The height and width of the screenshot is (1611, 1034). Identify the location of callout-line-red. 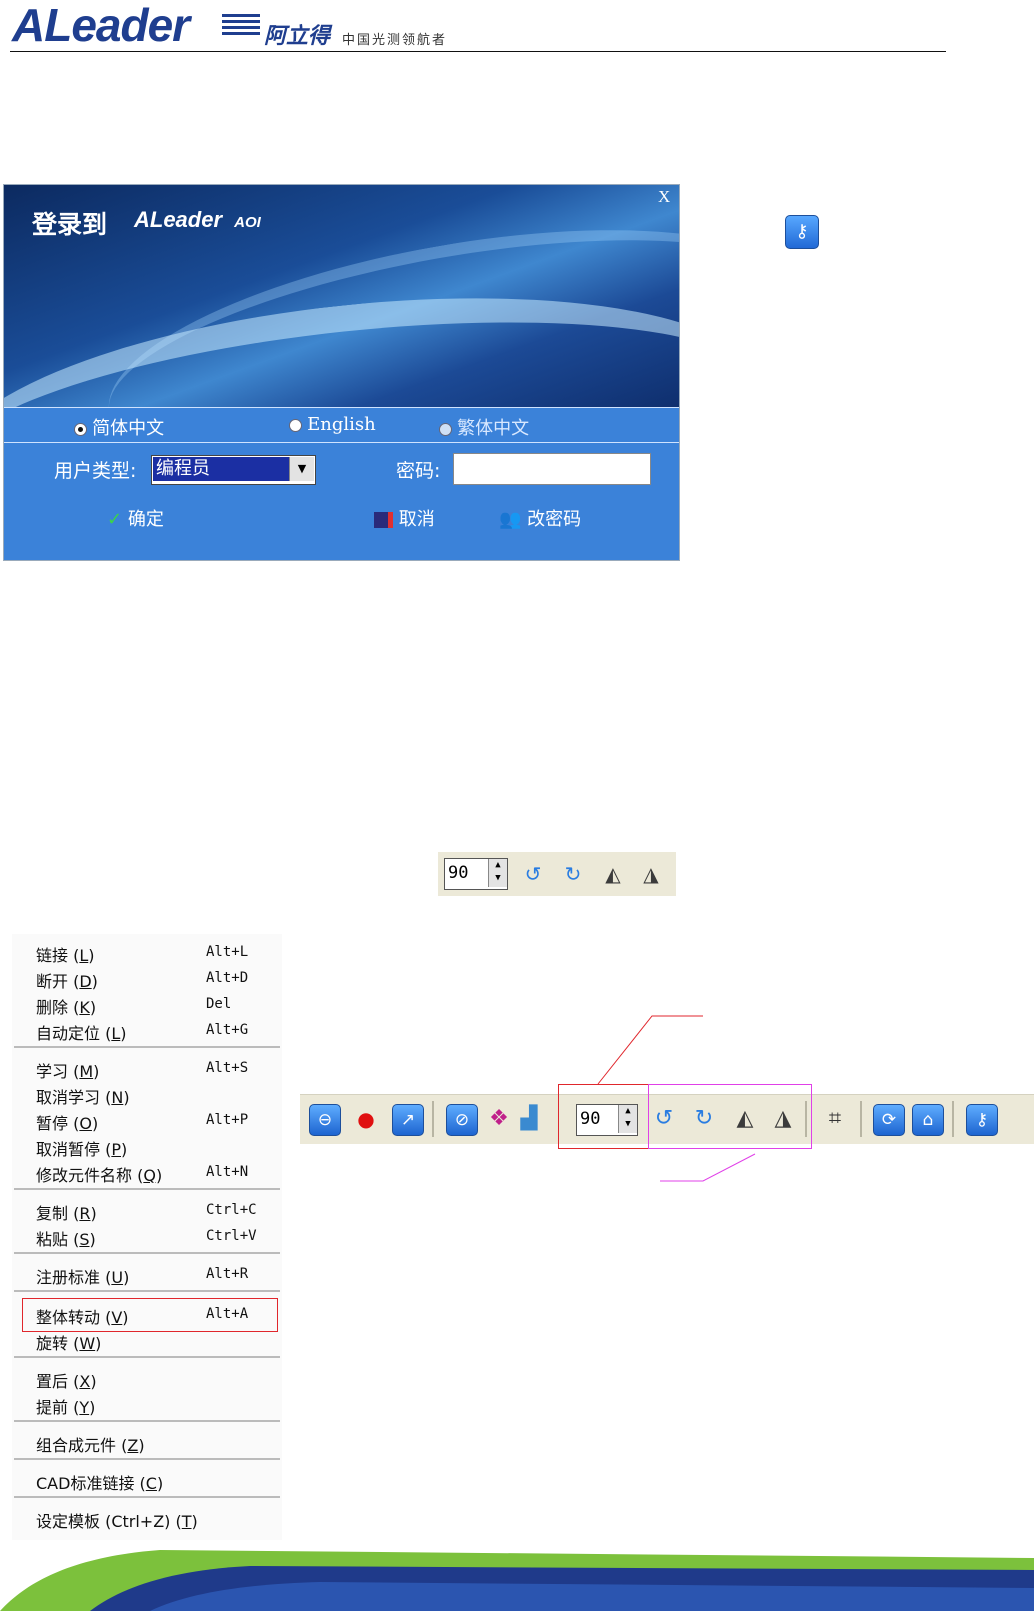
(650, 1050).